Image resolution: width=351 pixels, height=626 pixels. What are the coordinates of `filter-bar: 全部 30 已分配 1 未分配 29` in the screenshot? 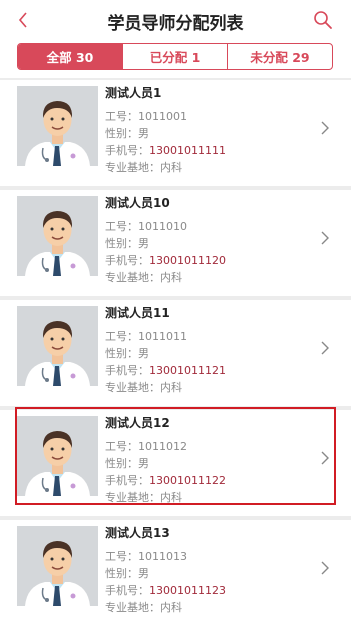 It's located at (175, 59).